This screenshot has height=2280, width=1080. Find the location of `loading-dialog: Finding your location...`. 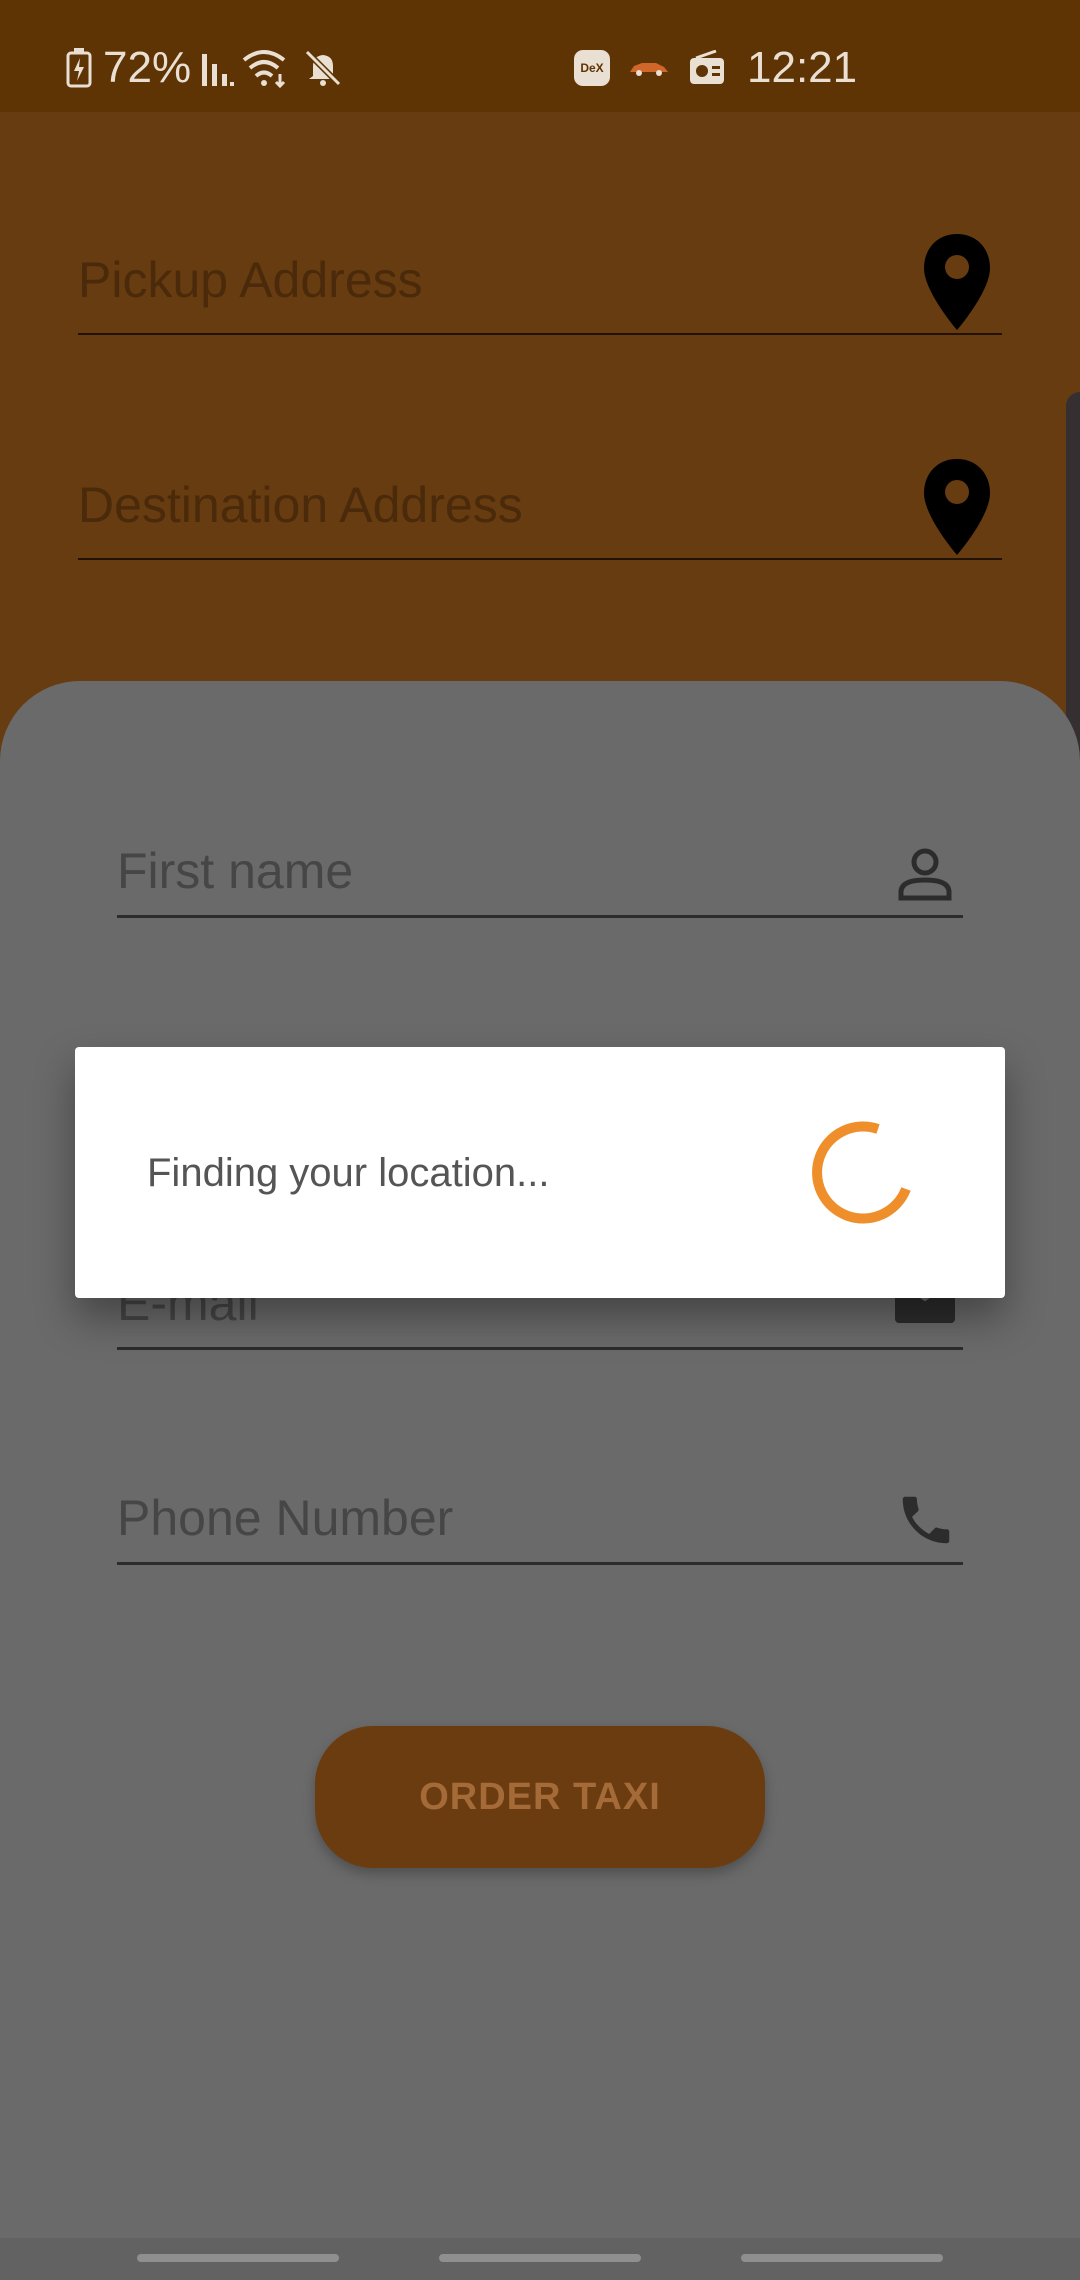

loading-dialog: Finding your location... is located at coordinates (540, 1172).